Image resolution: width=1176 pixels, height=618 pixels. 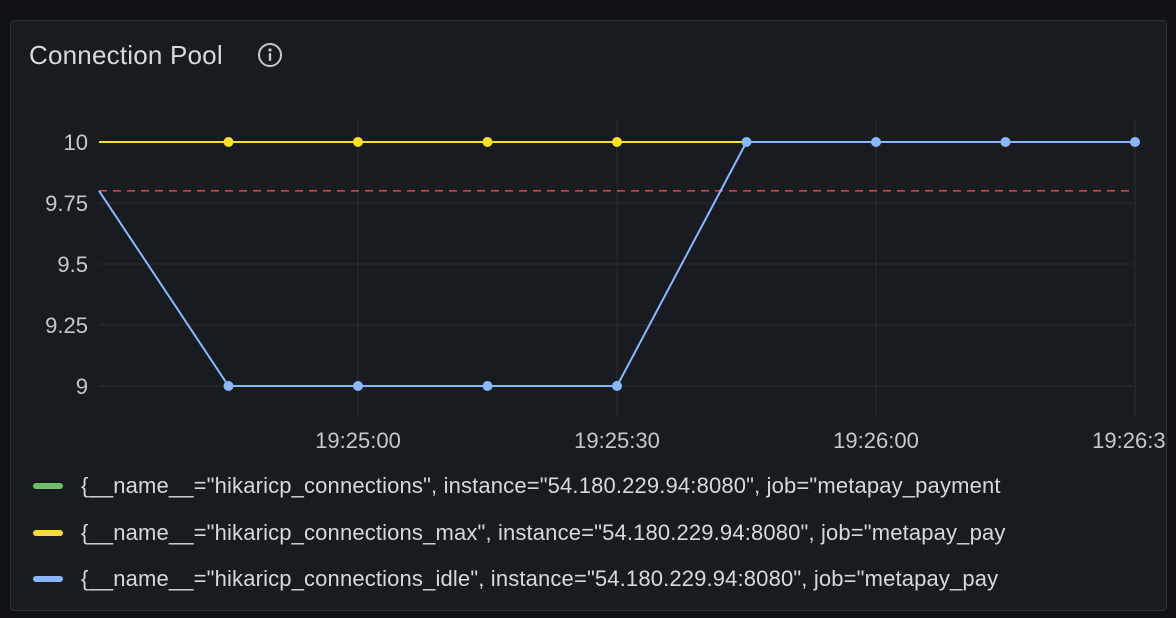 I want to click on x-tick-label: 19:25:00, so click(x=358, y=440).